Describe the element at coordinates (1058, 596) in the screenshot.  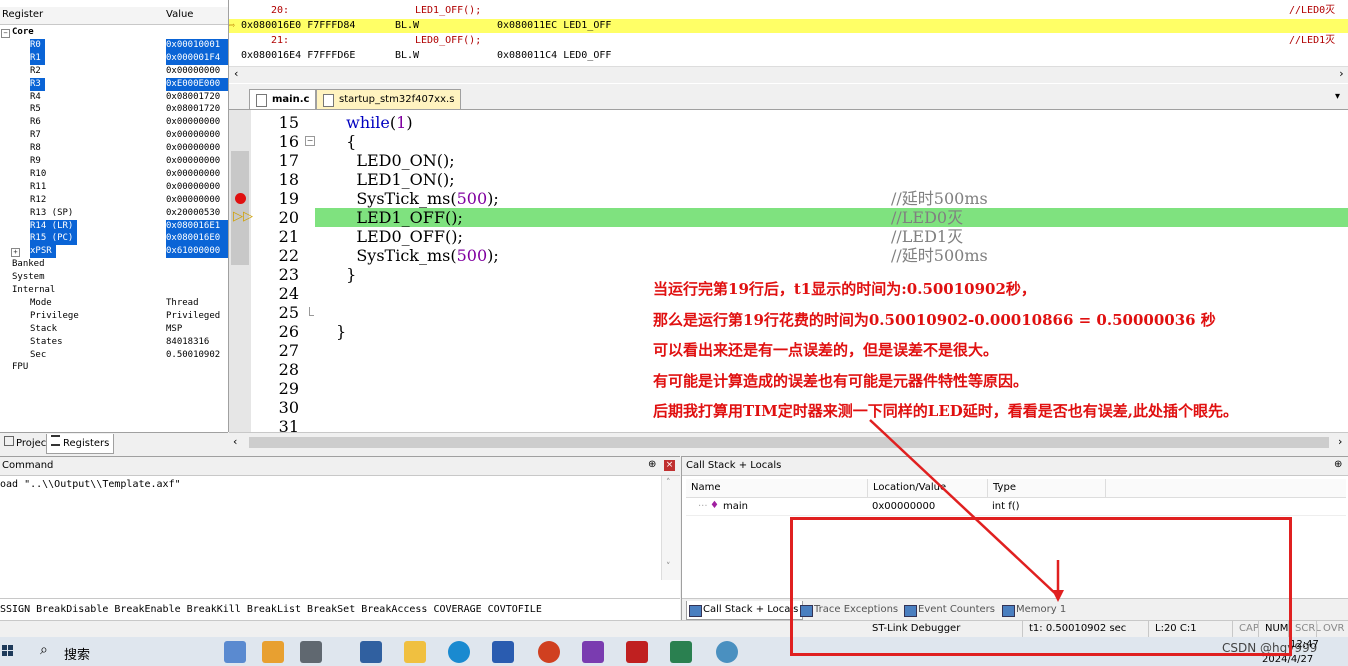
I see `arrow-head` at that location.